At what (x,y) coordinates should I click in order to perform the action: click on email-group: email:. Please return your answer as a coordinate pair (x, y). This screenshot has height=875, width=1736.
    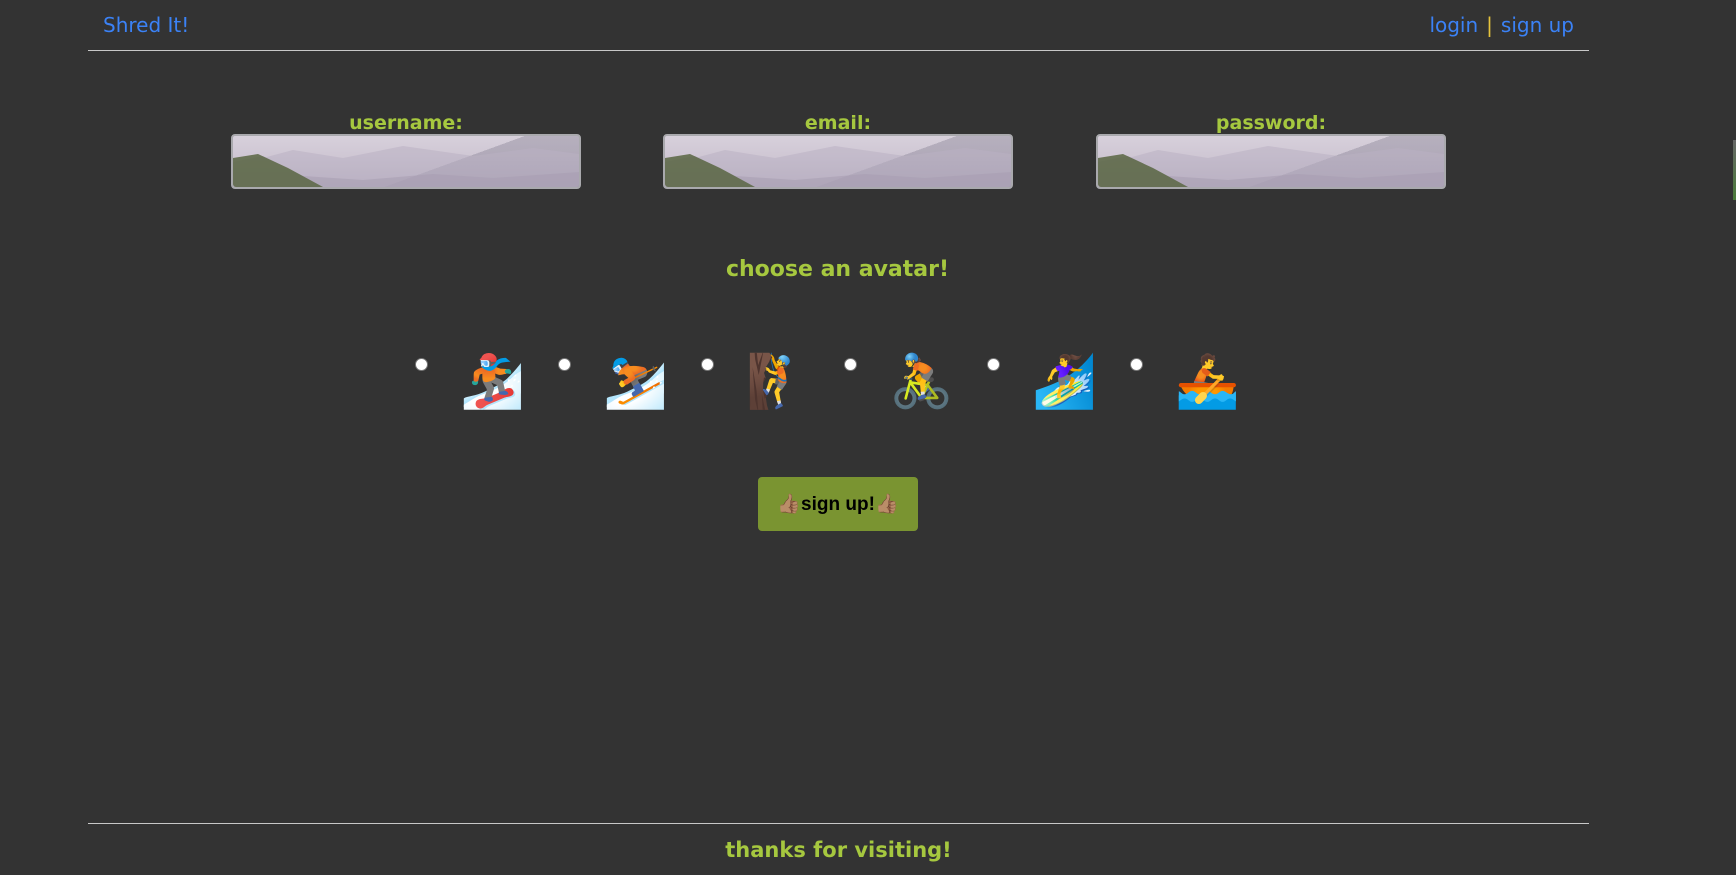
    Looking at the image, I should click on (838, 150).